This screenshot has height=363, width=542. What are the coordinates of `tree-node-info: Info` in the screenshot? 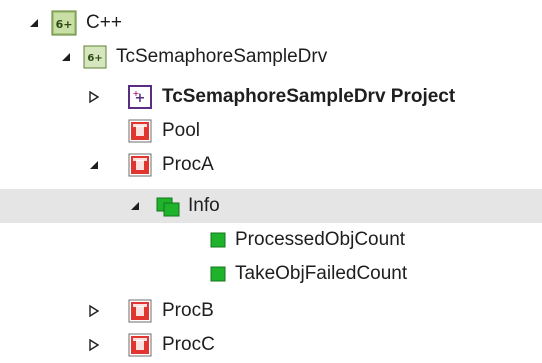 It's located at (271, 206).